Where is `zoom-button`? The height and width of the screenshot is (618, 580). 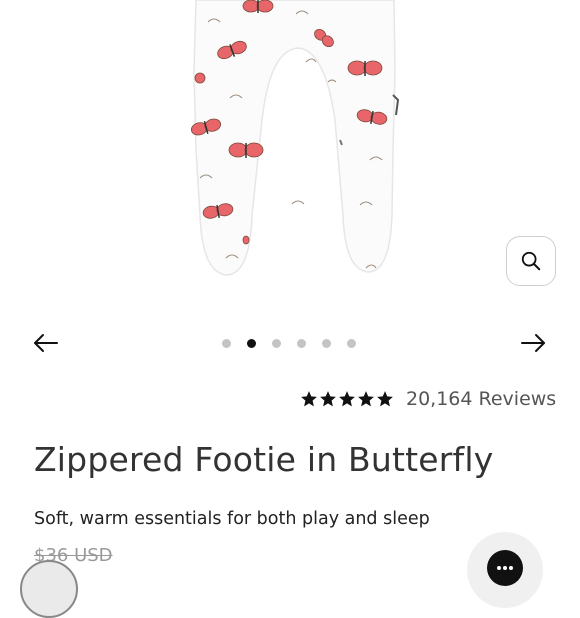
zoom-button is located at coordinates (531, 261).